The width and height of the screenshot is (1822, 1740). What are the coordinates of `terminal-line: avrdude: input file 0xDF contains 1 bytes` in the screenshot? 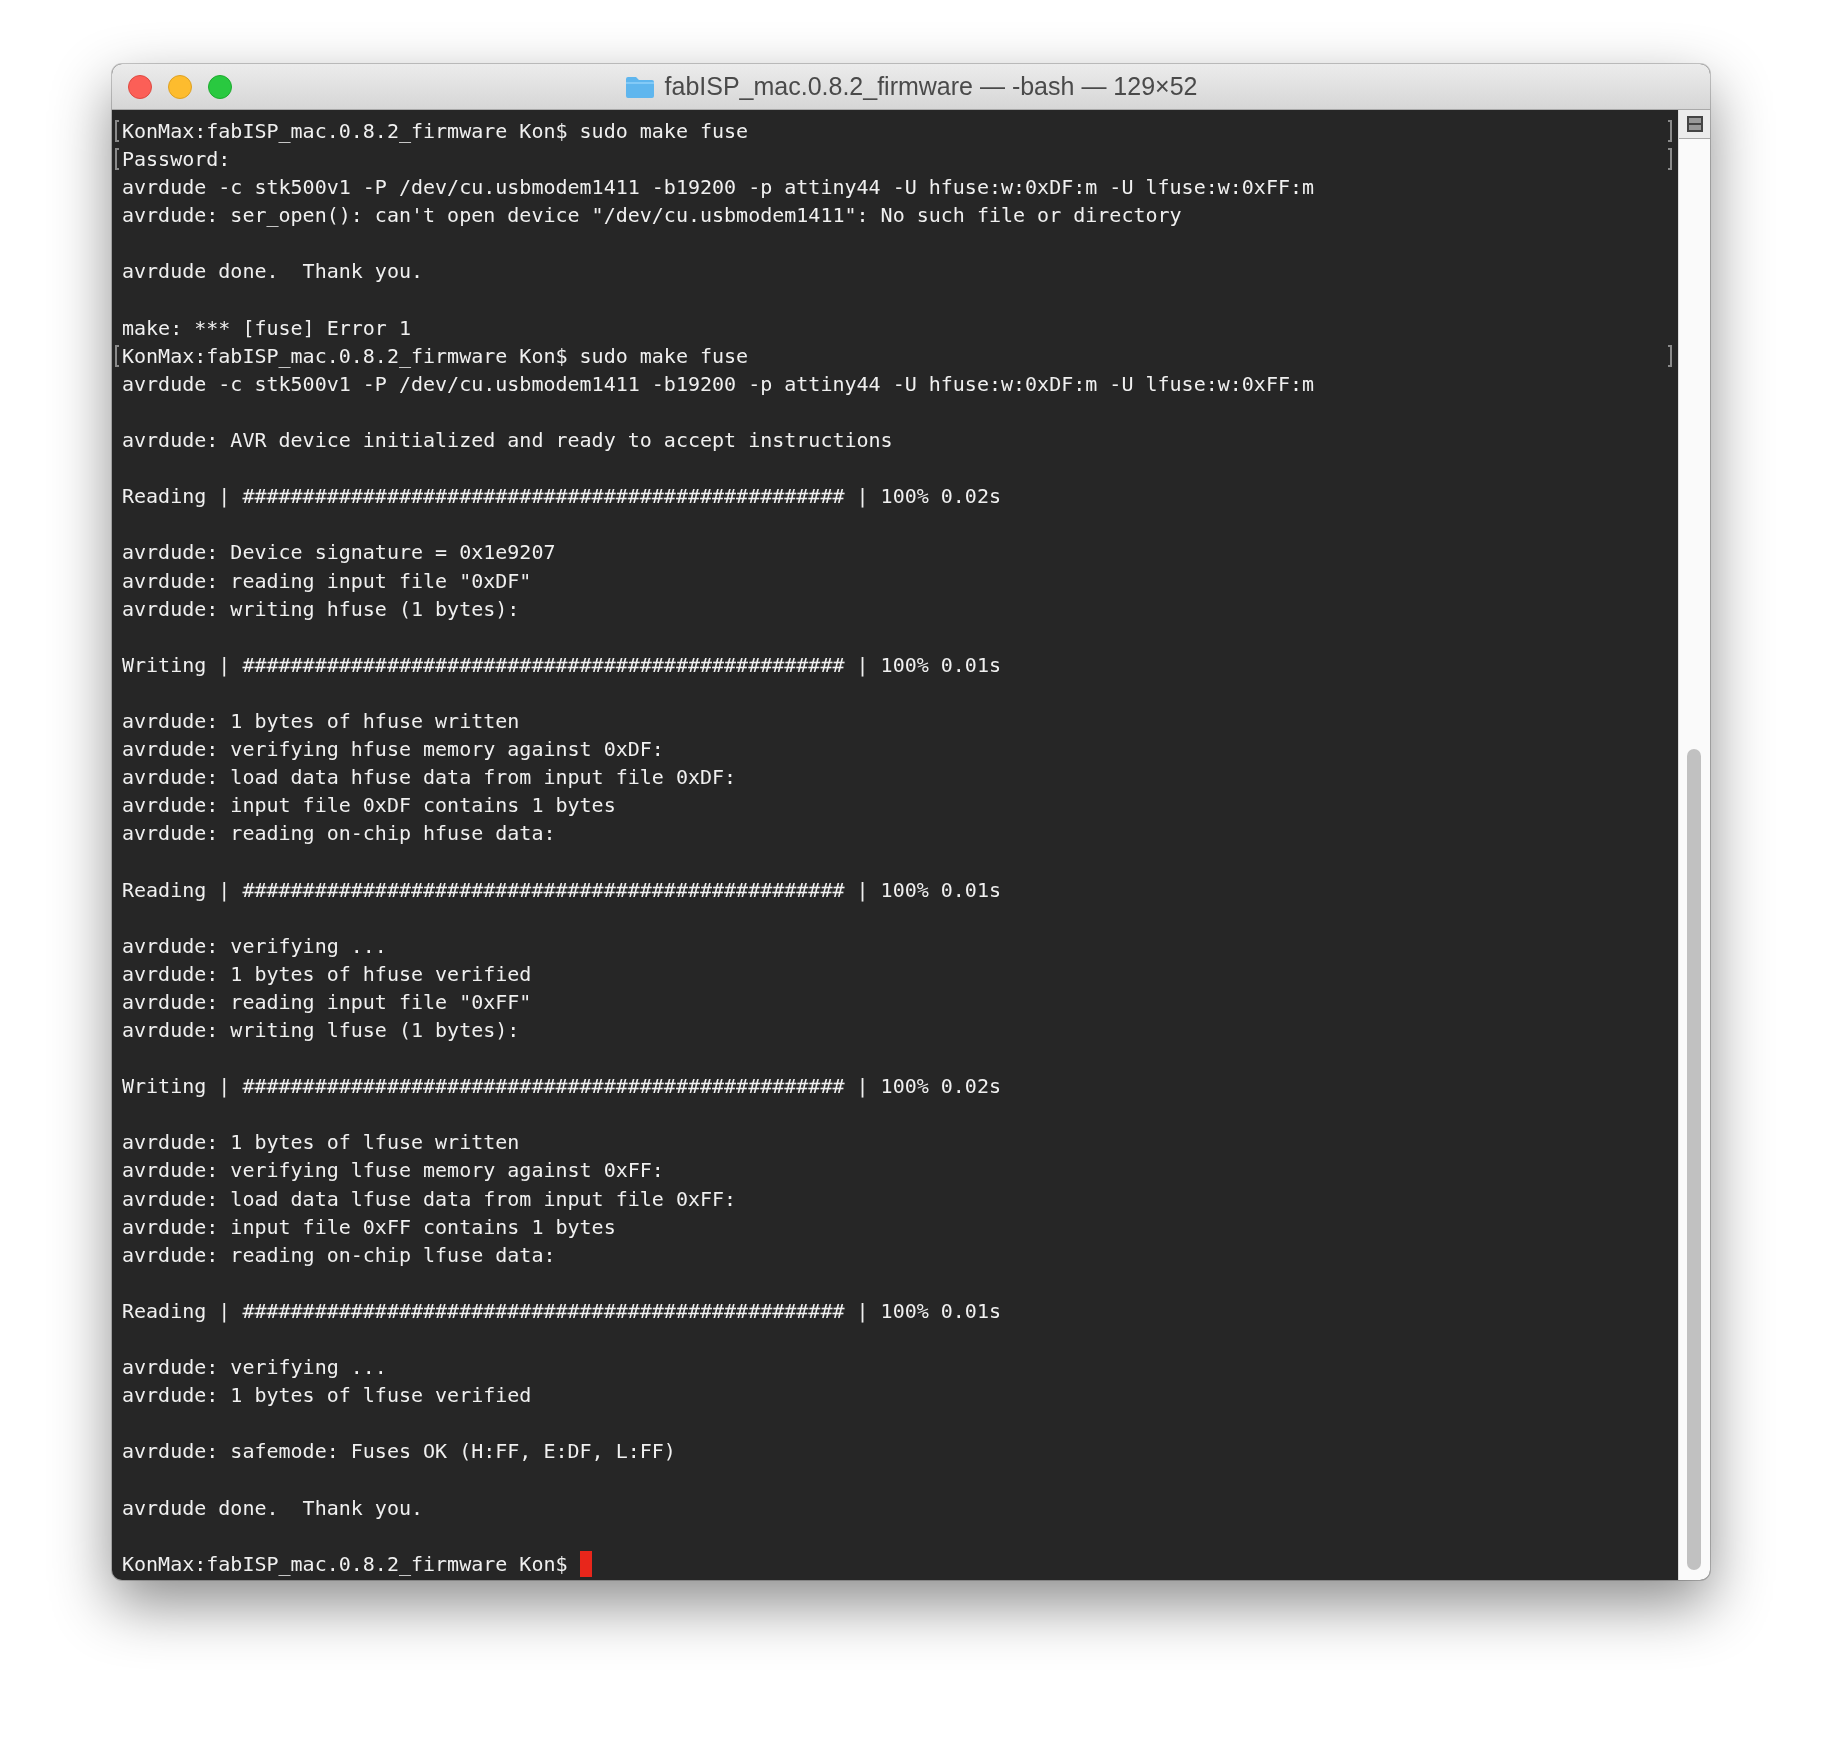 It's located at (369, 806).